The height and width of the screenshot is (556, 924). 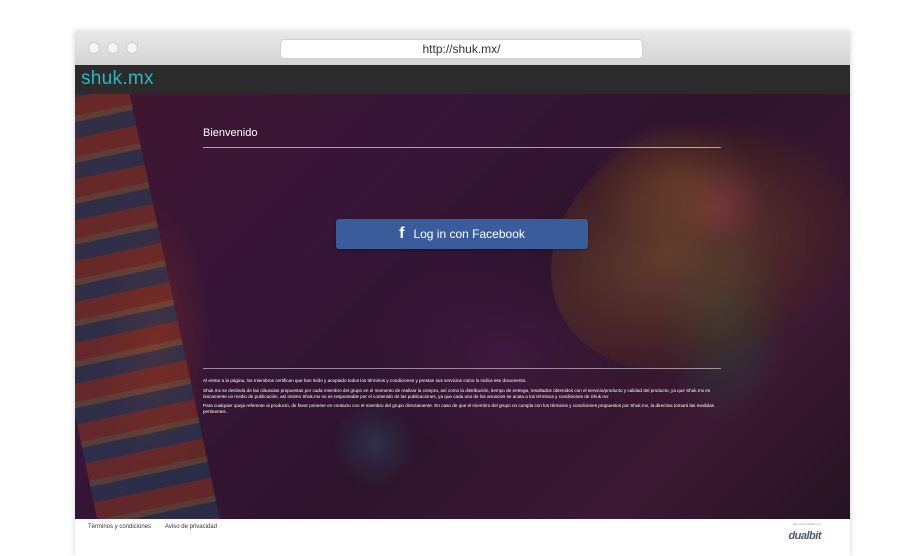 What do you see at coordinates (804, 536) in the screenshot?
I see `dualbit-logo: dualbit` at bounding box center [804, 536].